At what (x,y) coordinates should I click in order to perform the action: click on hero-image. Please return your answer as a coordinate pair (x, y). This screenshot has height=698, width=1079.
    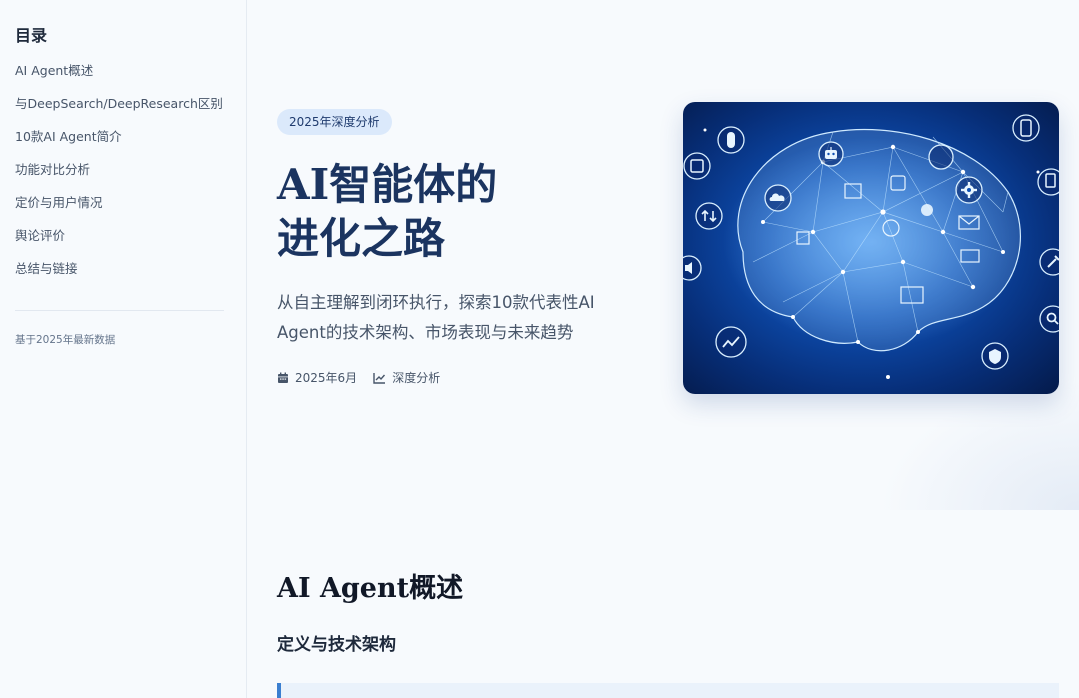
    Looking at the image, I should click on (871, 248).